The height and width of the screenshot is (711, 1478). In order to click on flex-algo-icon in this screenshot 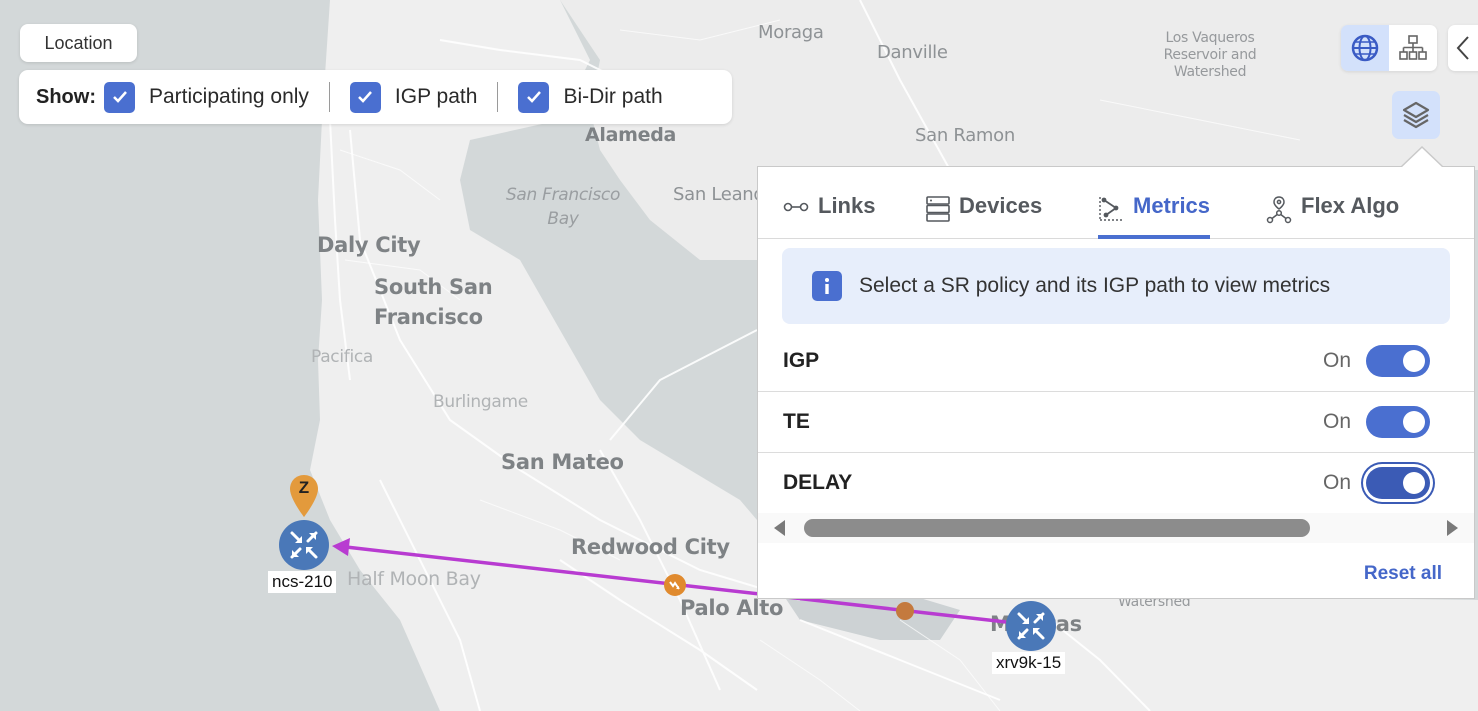, I will do `click(1279, 210)`.